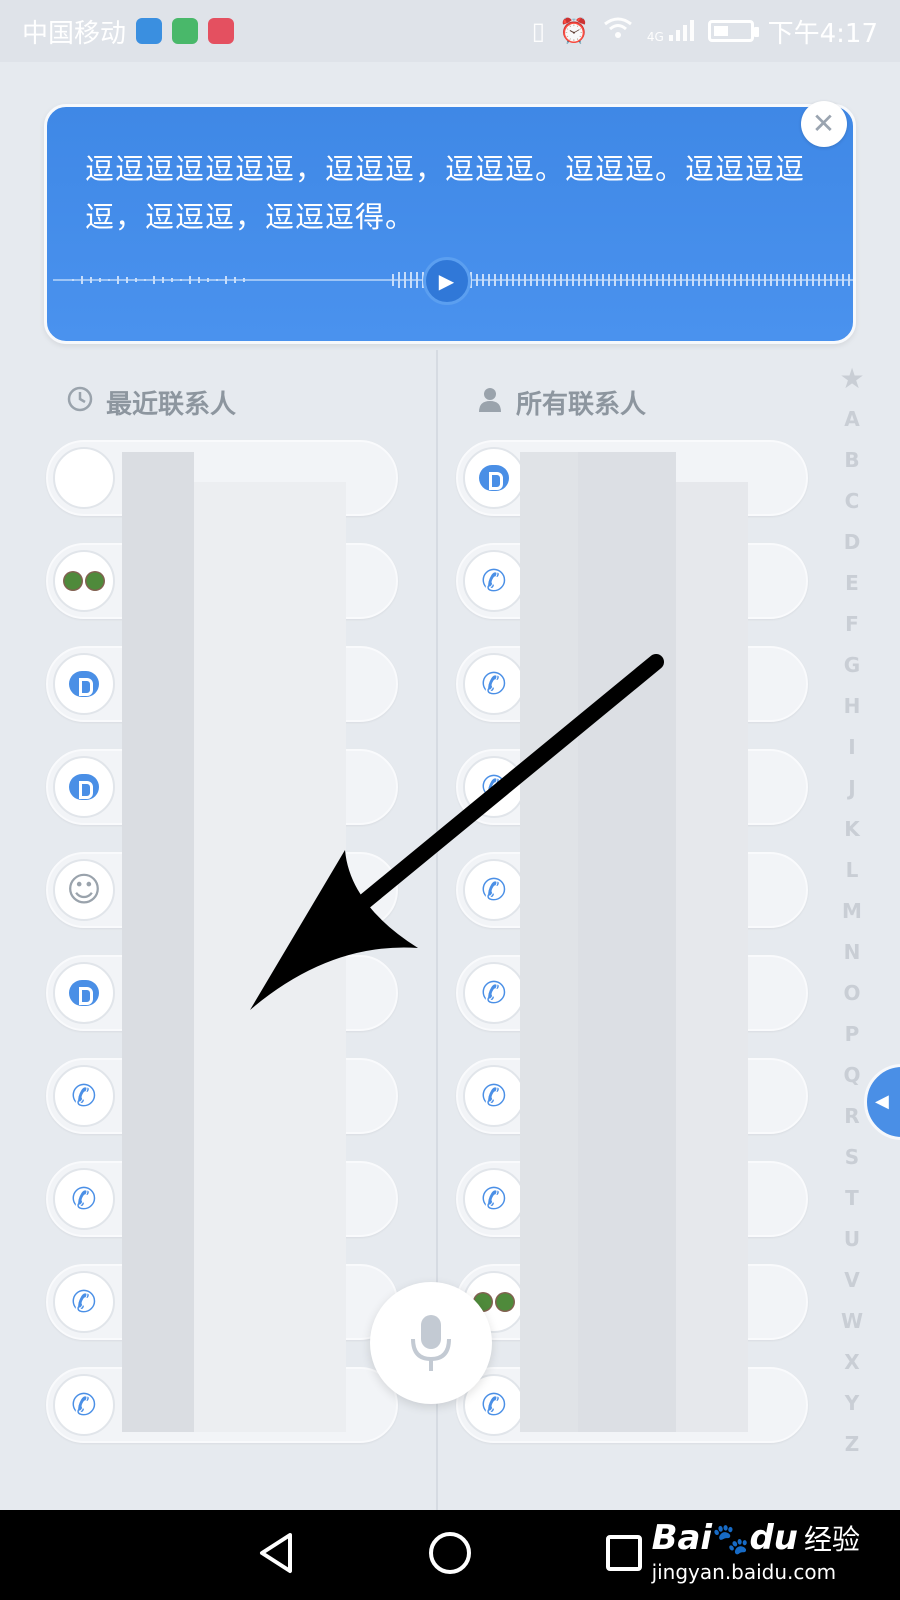 The image size is (900, 1600). Describe the element at coordinates (755, 1551) in the screenshot. I see `baidu-jingyan-watermark: Bai🐾du 经验 jingyan.baidu.com` at that location.